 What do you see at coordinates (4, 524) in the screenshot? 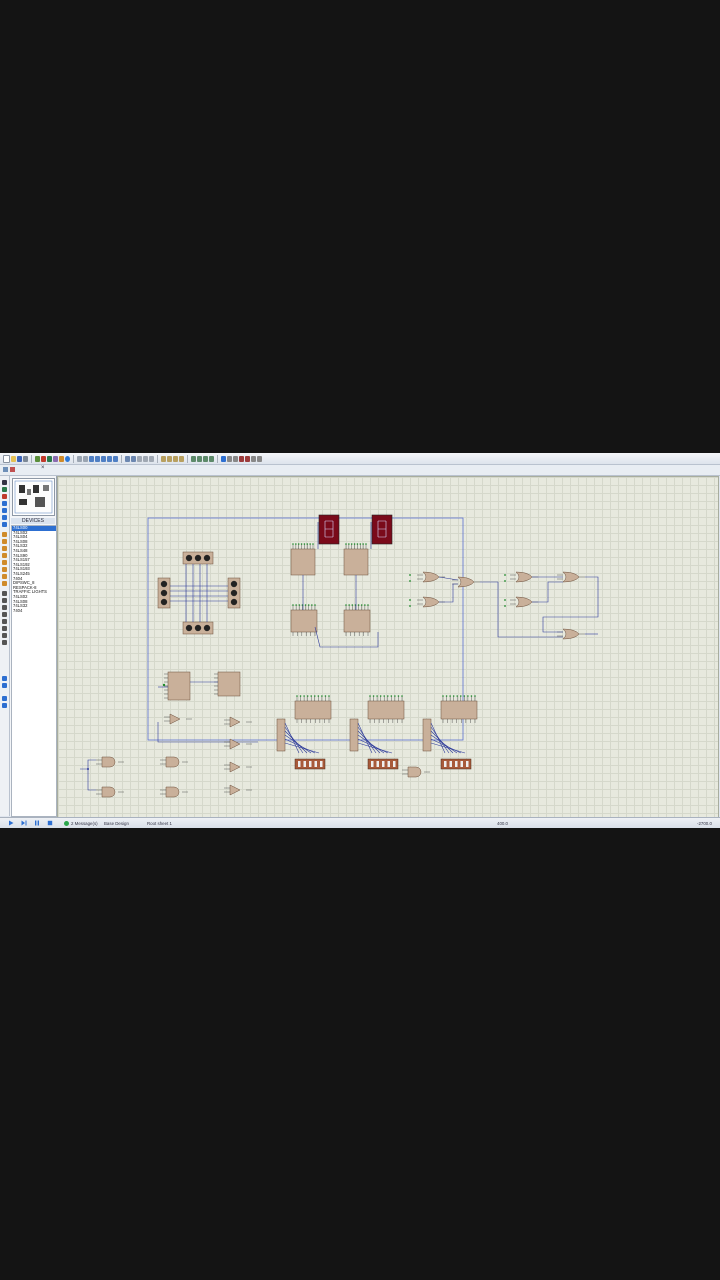
I see `subcircuit-icon` at bounding box center [4, 524].